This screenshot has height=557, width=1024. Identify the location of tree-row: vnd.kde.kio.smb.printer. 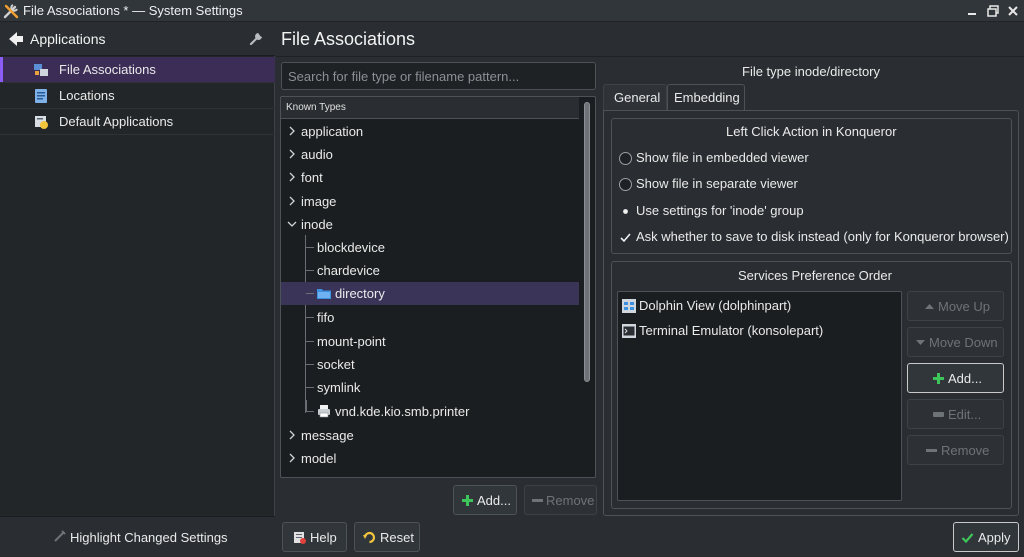
(430, 411).